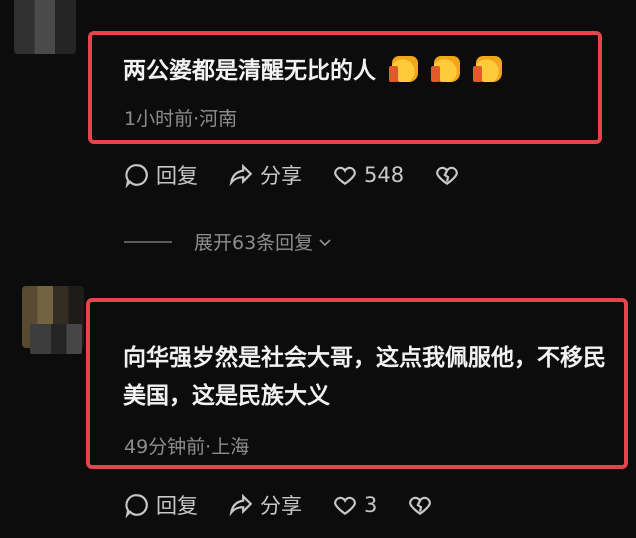 This screenshot has width=636, height=538. I want to click on divider, so click(148, 241).